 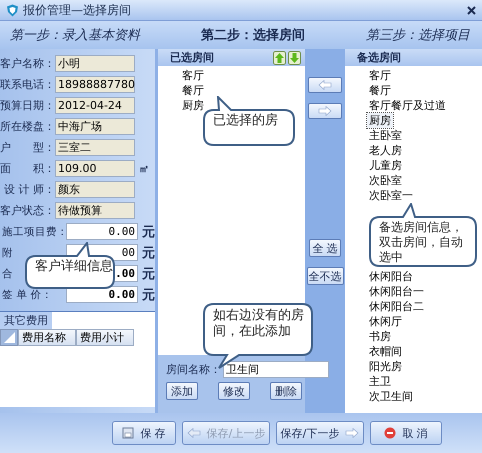 I want to click on save-icon, so click(x=128, y=433).